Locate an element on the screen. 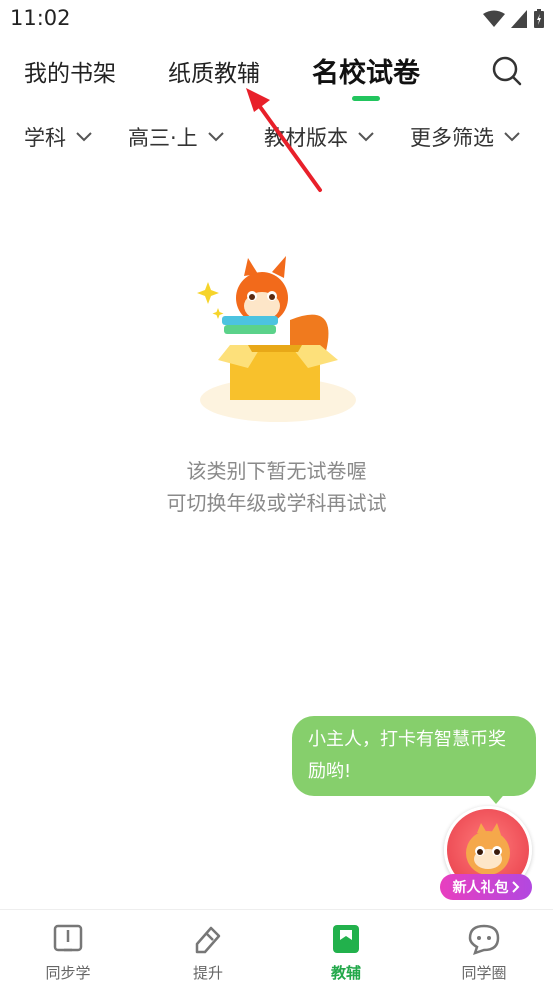  gift-label-pill: 新人礼包 is located at coordinates (486, 887).